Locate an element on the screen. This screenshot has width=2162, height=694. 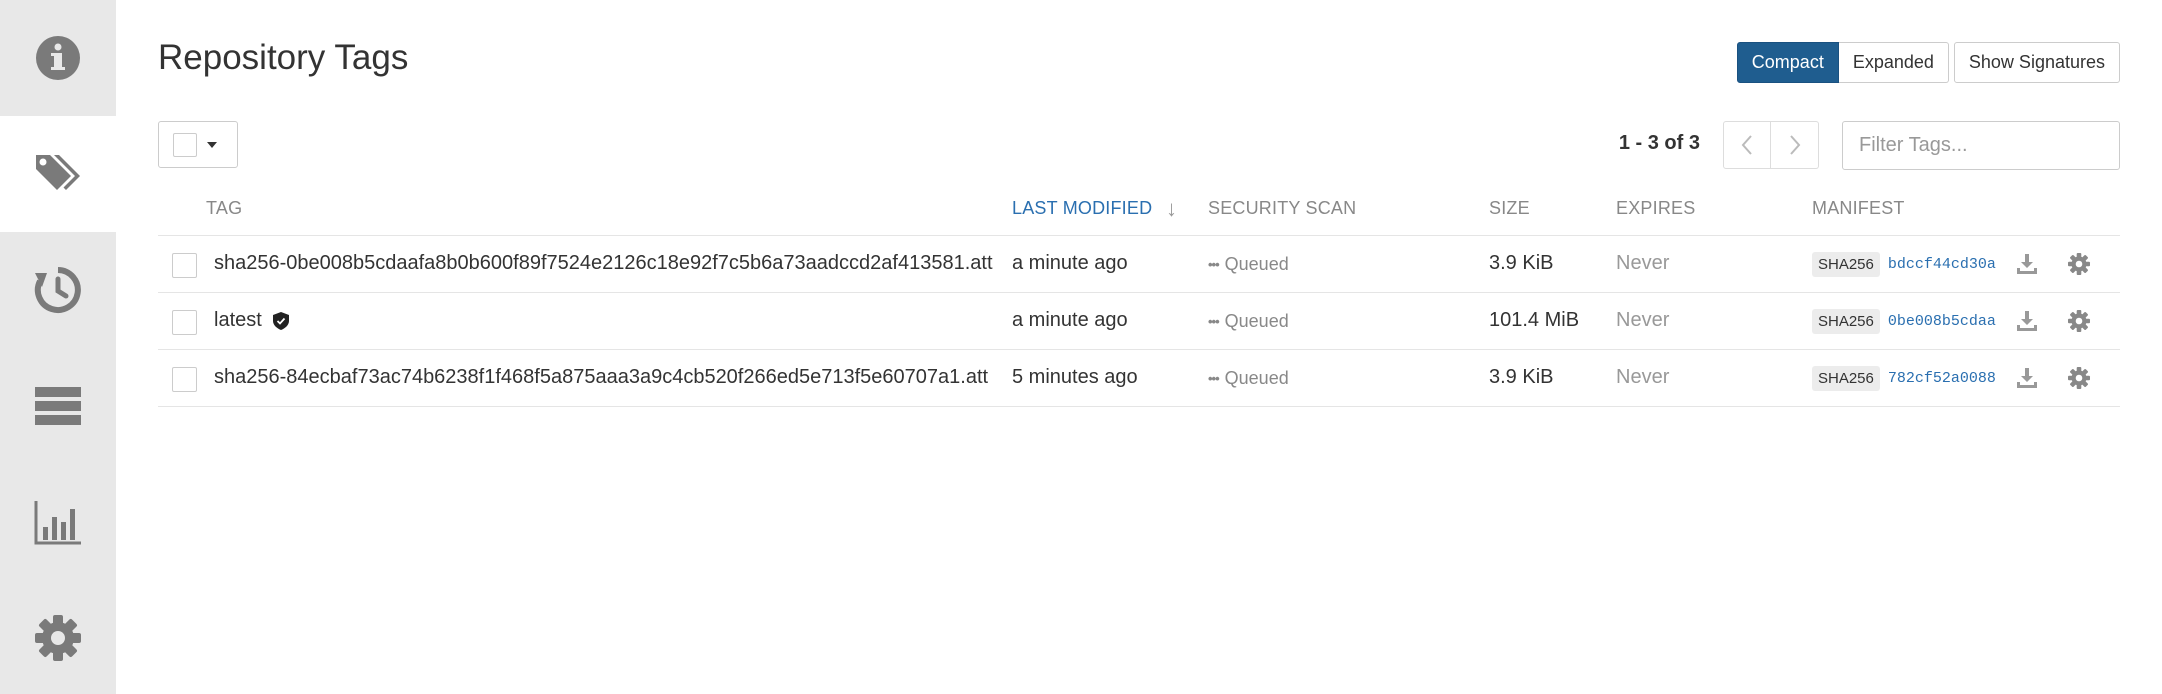
sort-descending-icon: ↓ is located at coordinates (1171, 208).